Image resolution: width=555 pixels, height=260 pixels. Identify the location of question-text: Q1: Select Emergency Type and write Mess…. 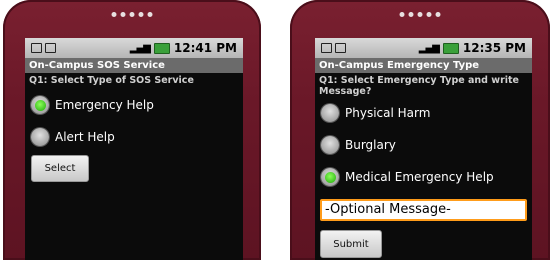
(419, 86).